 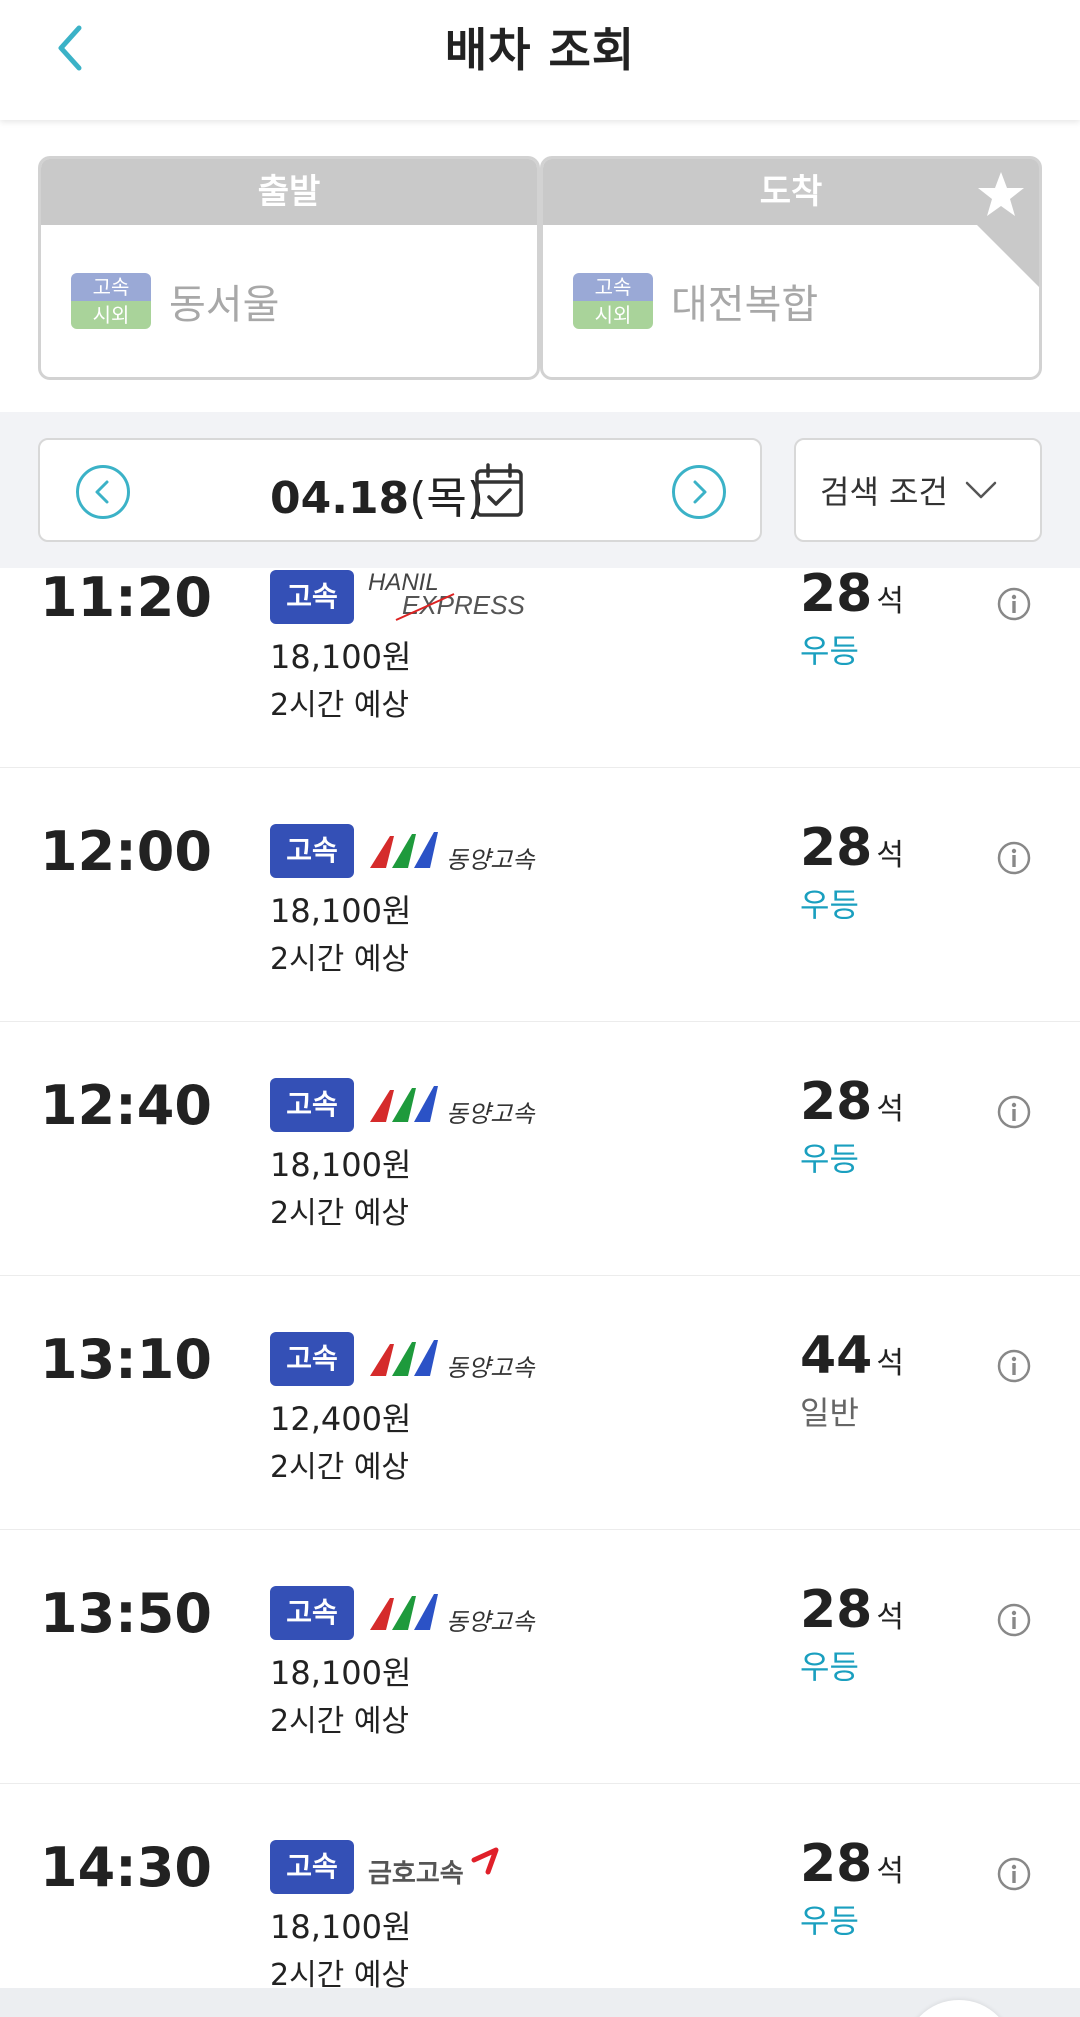 I want to click on hanil-express-logo: HANIL EXPRESS, so click(x=446, y=595).